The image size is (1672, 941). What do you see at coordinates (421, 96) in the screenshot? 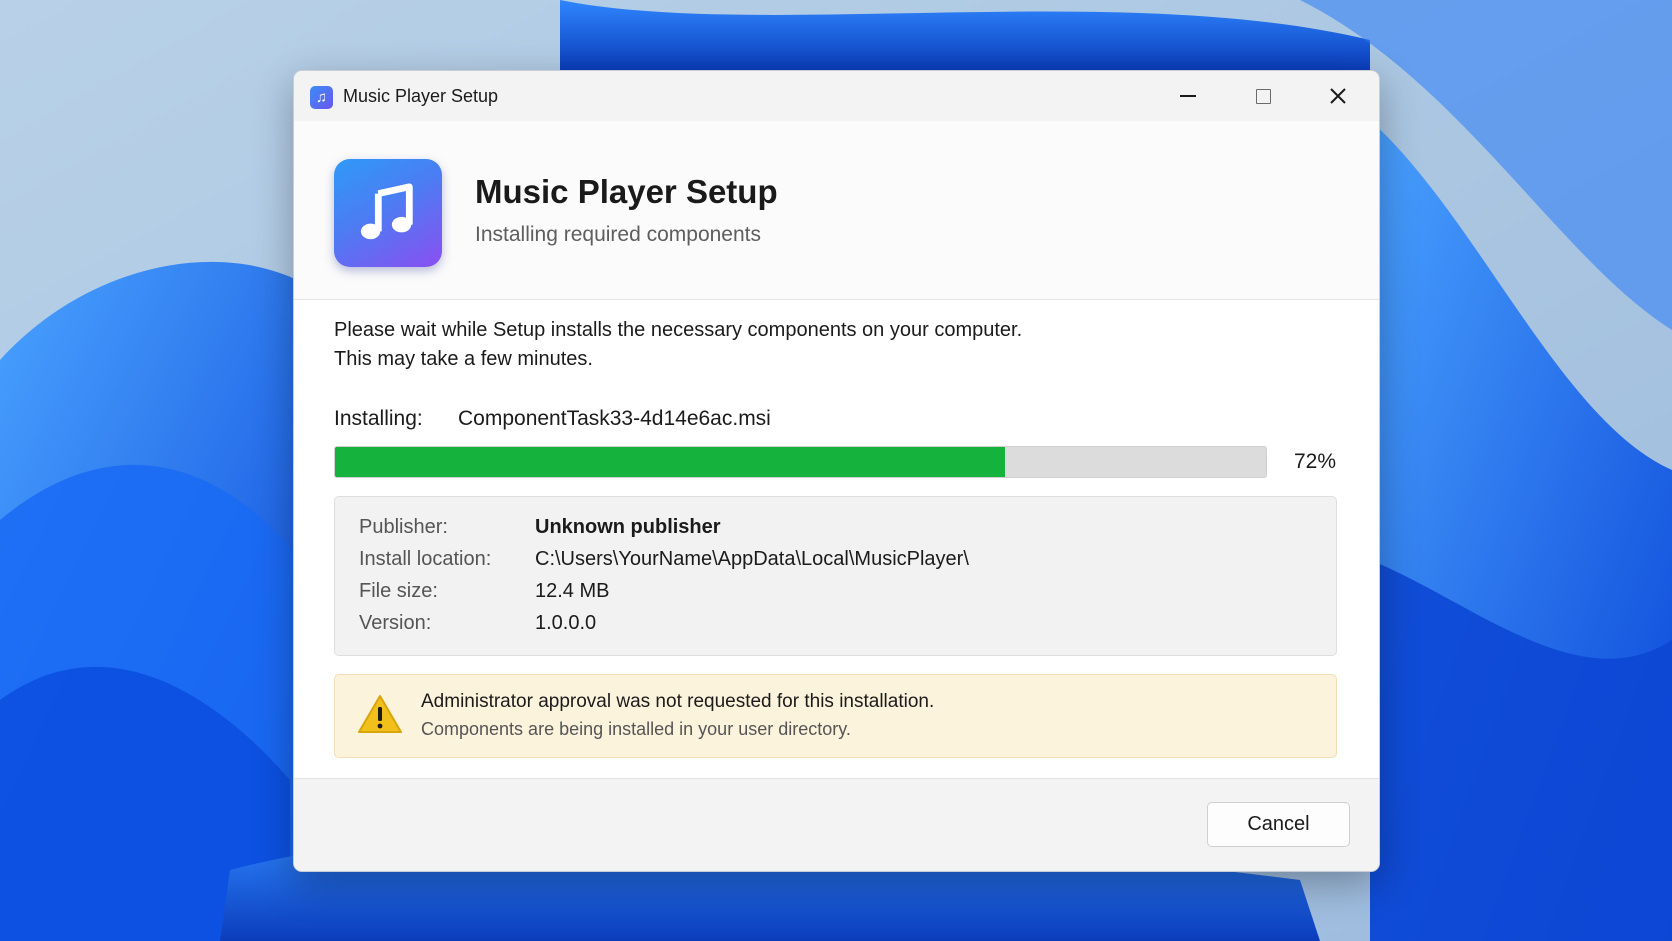
I see `window-title: Music Player Setup` at bounding box center [421, 96].